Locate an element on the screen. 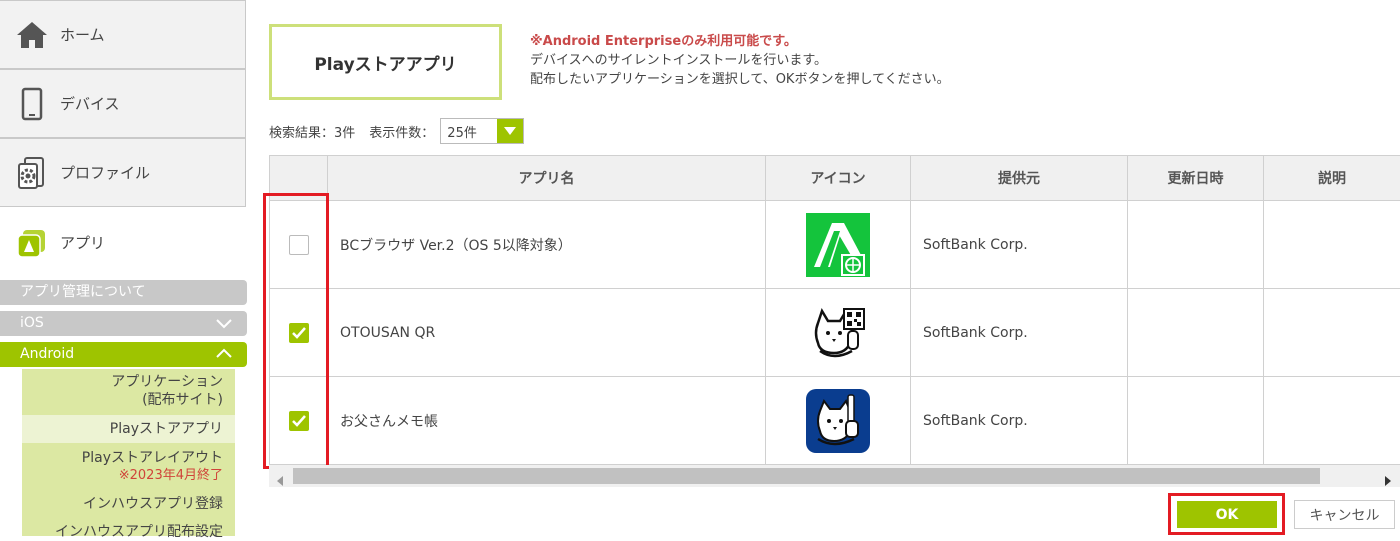 This screenshot has width=1400, height=541. table-row: お父さんメモ帳 is located at coordinates (835, 421).